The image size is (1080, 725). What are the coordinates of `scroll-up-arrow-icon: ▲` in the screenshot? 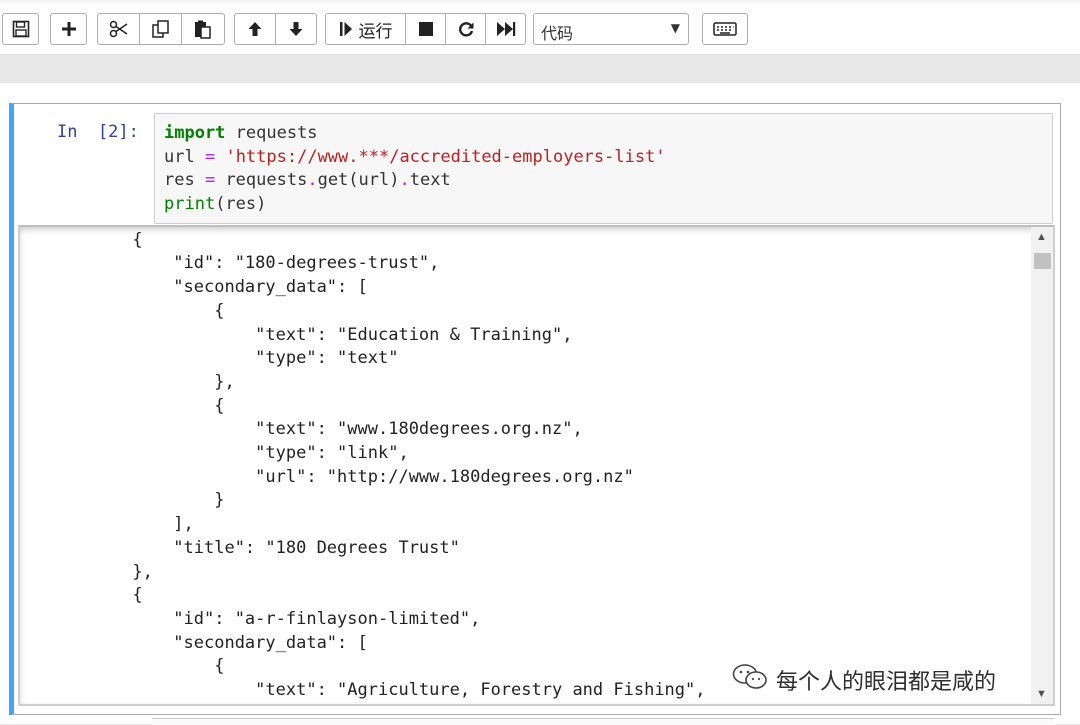 It's located at (1041, 237).